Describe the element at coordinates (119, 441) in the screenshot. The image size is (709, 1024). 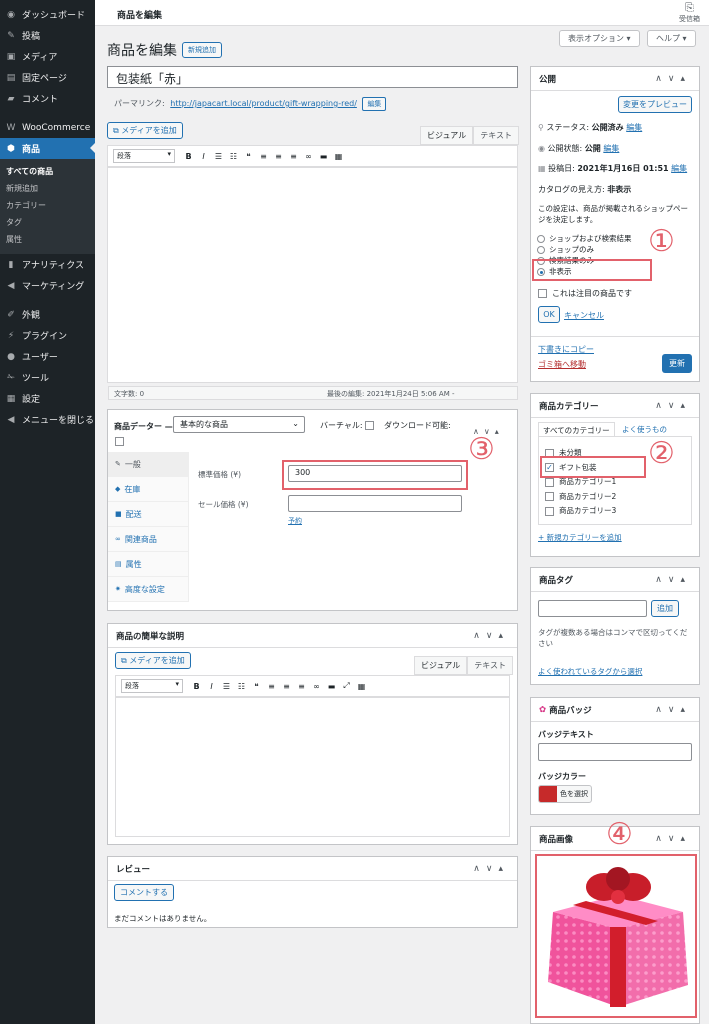
I see `downloadable-checkbox` at that location.